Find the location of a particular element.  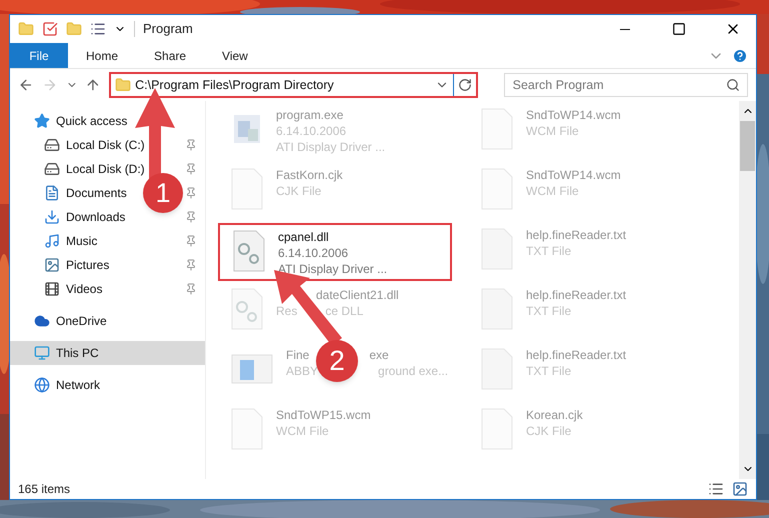

address-path: C:\Program Files\Program Directory is located at coordinates (235, 85).